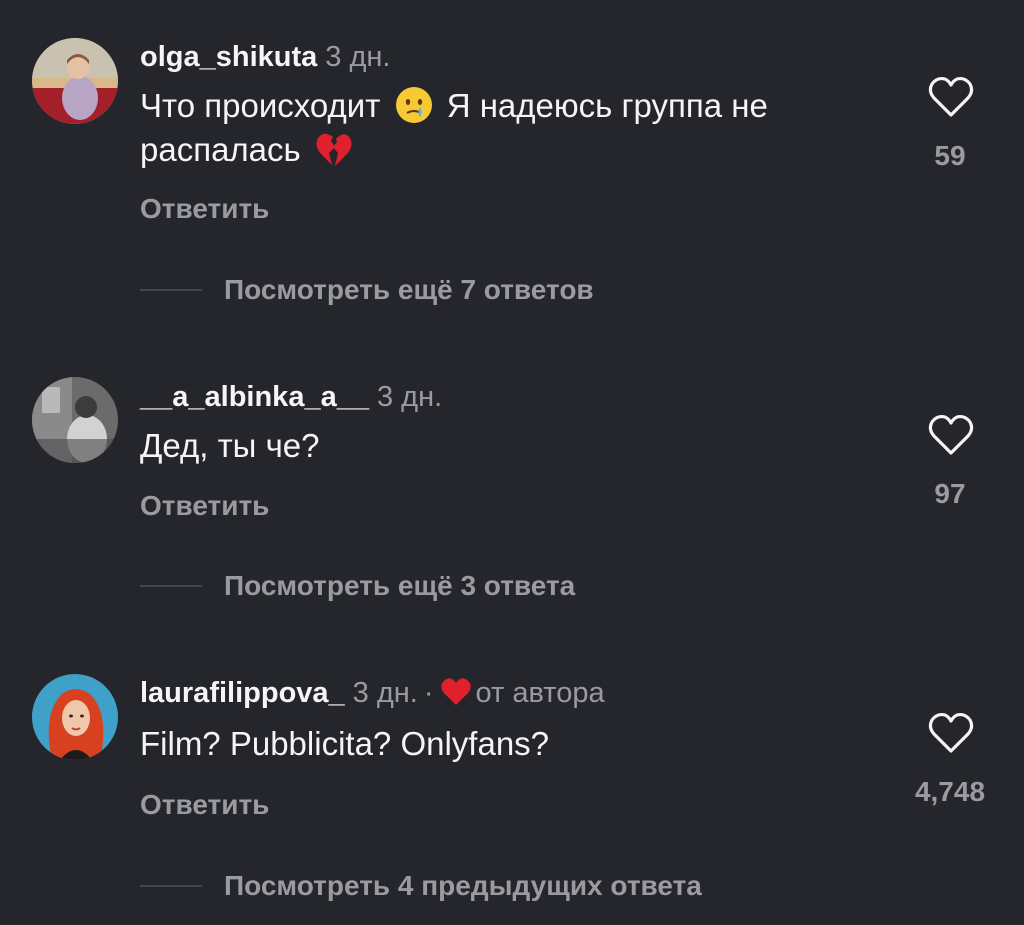  Describe the element at coordinates (950, 493) in the screenshot. I see `like-count: 97` at that location.